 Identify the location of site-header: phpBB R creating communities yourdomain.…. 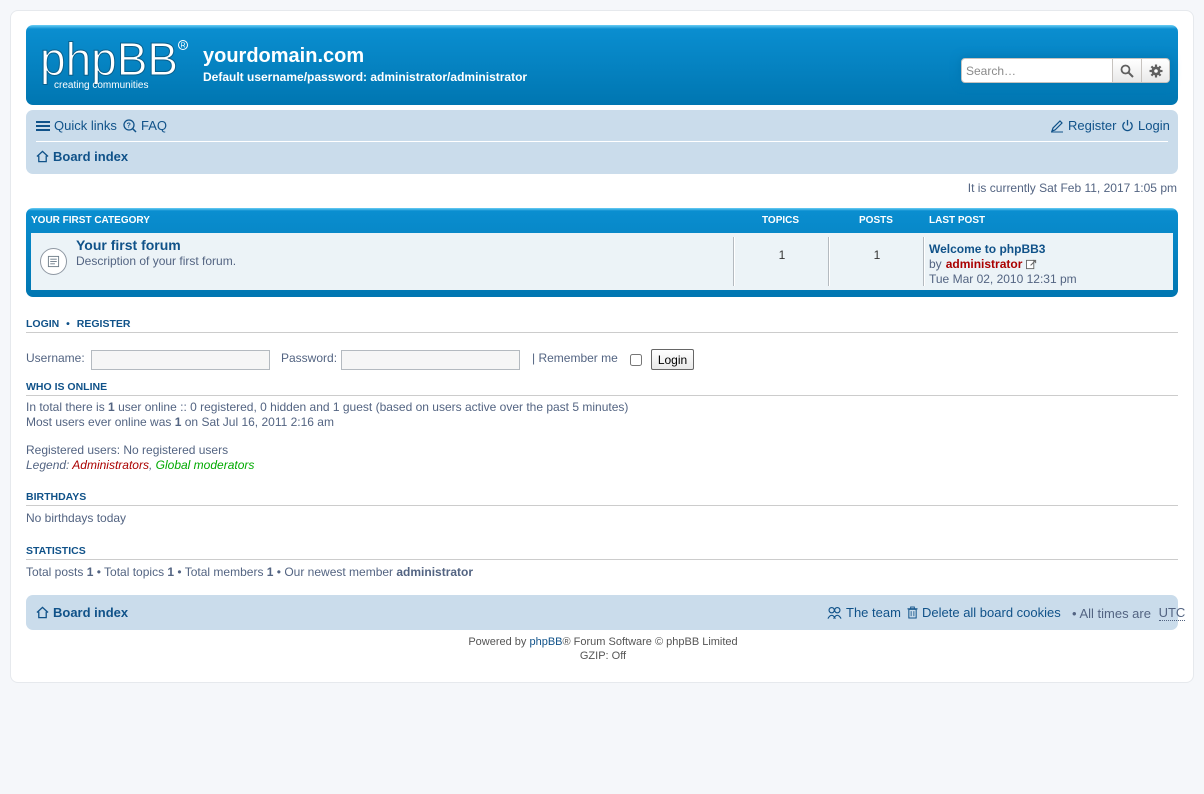
(602, 65).